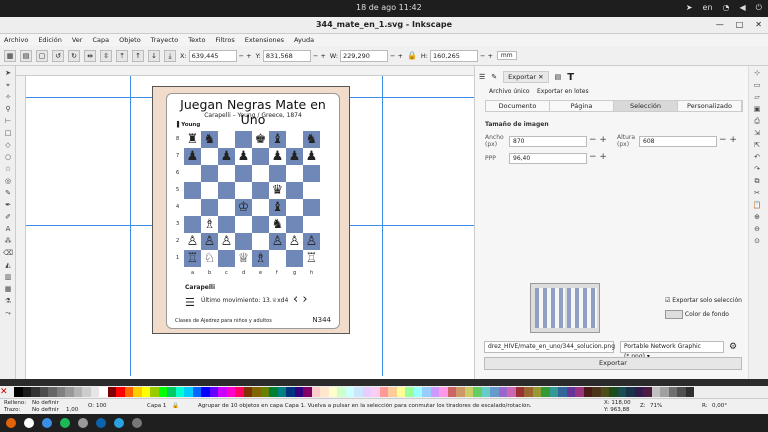 Image resolution: width=768 pixels, height=432 pixels. I want to click on raise-to-top-icon: ⤒, so click(122, 55).